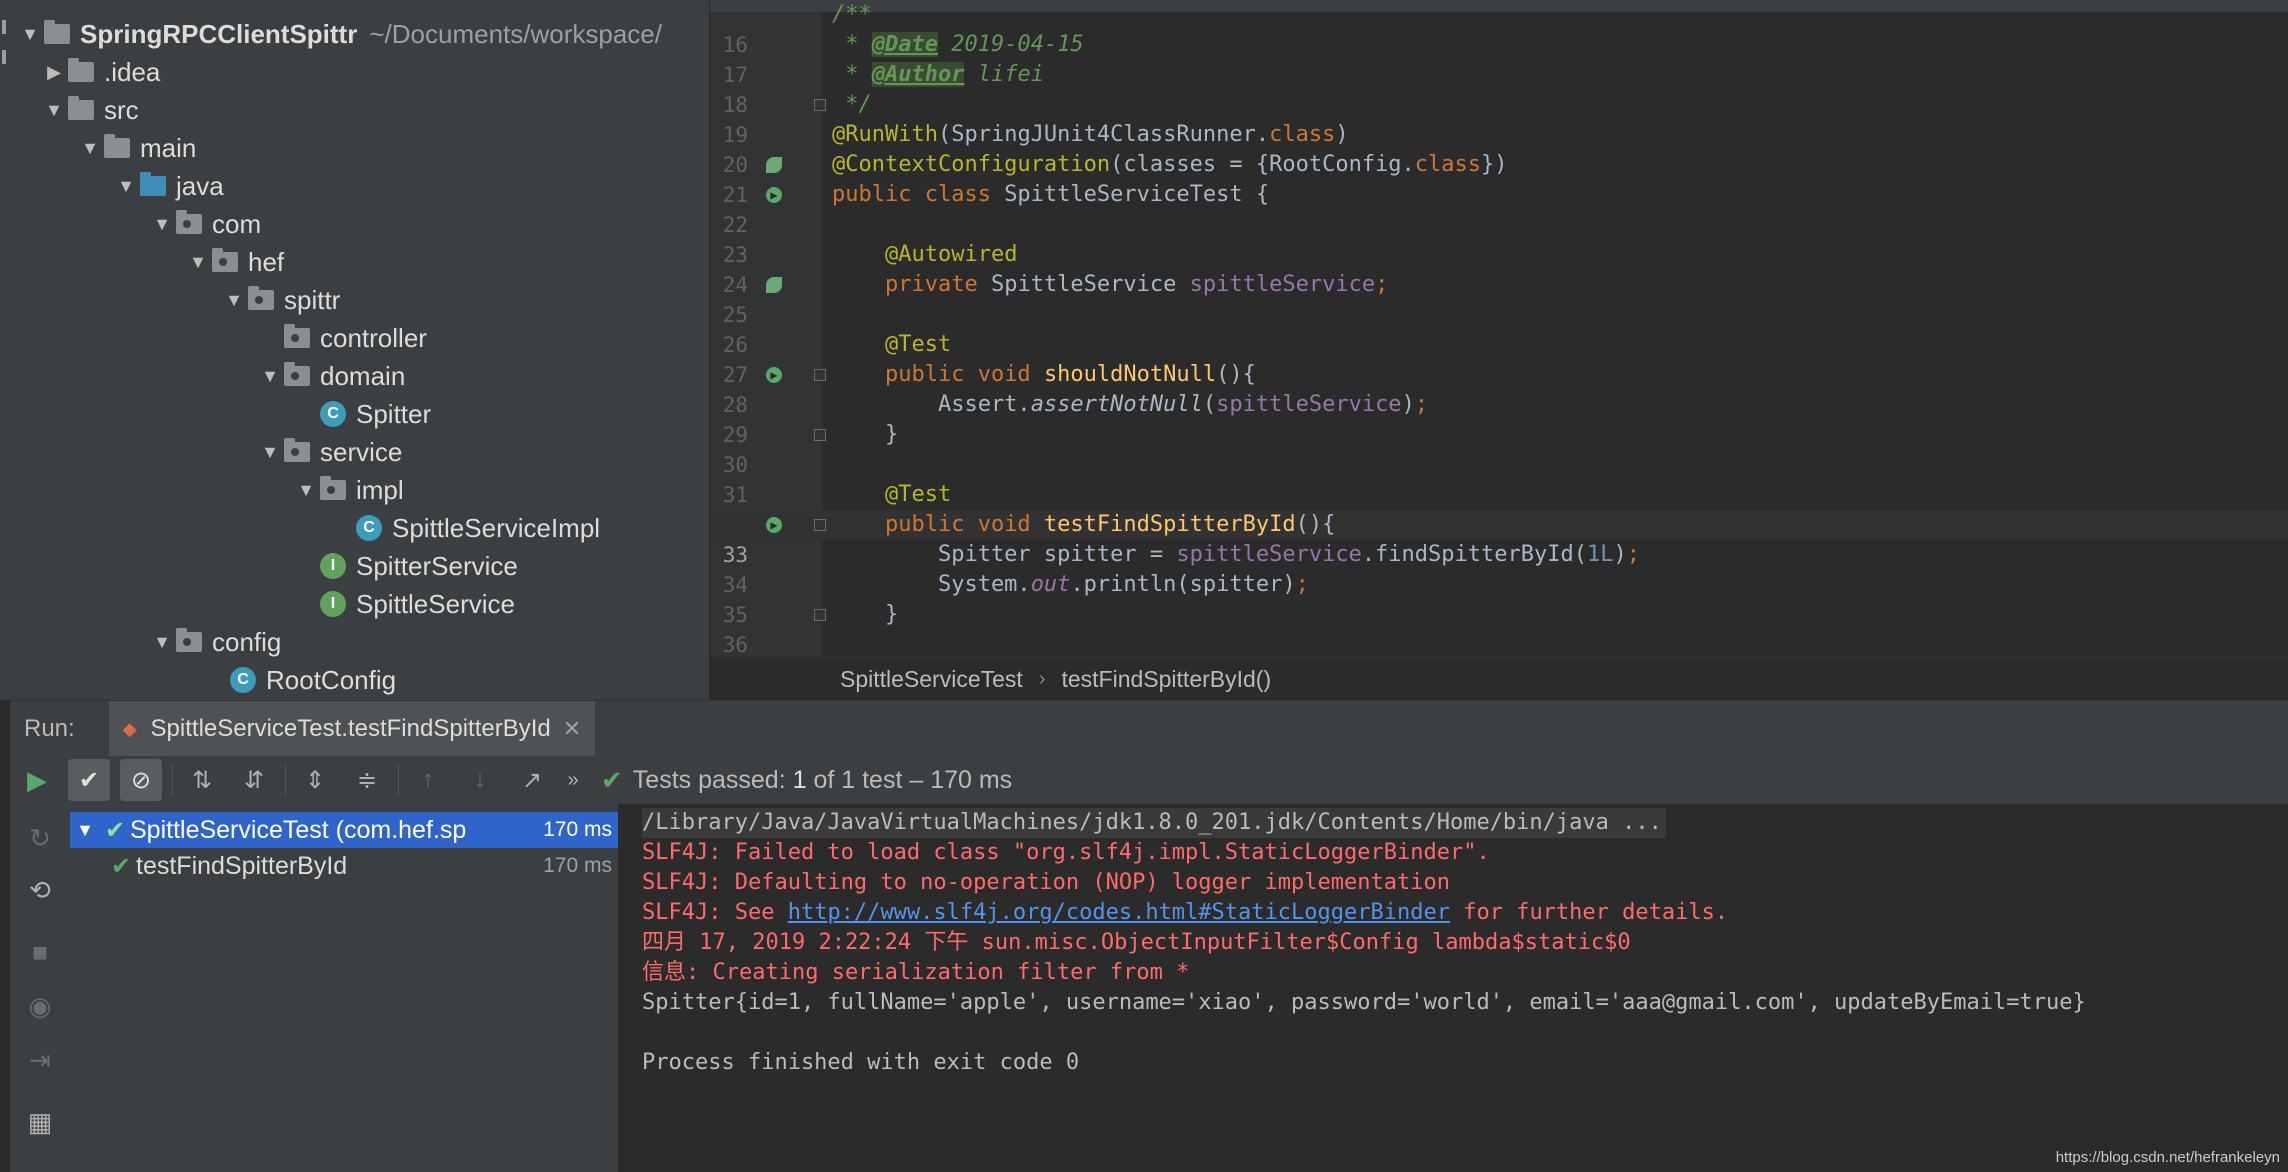 The image size is (2288, 1172). What do you see at coordinates (254, 780) in the screenshot?
I see `sort-duration-icon: ⇵` at bounding box center [254, 780].